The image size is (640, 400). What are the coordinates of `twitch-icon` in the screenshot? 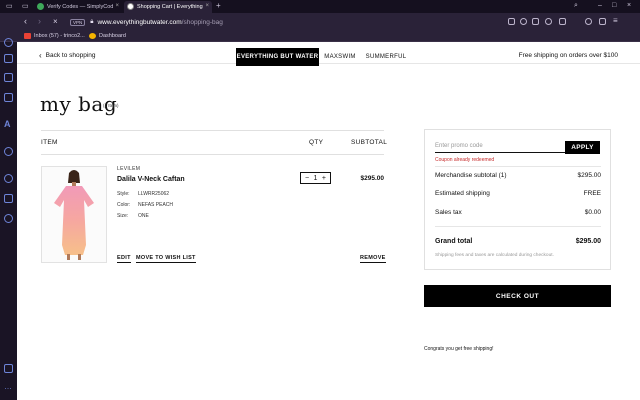 It's located at (8, 77).